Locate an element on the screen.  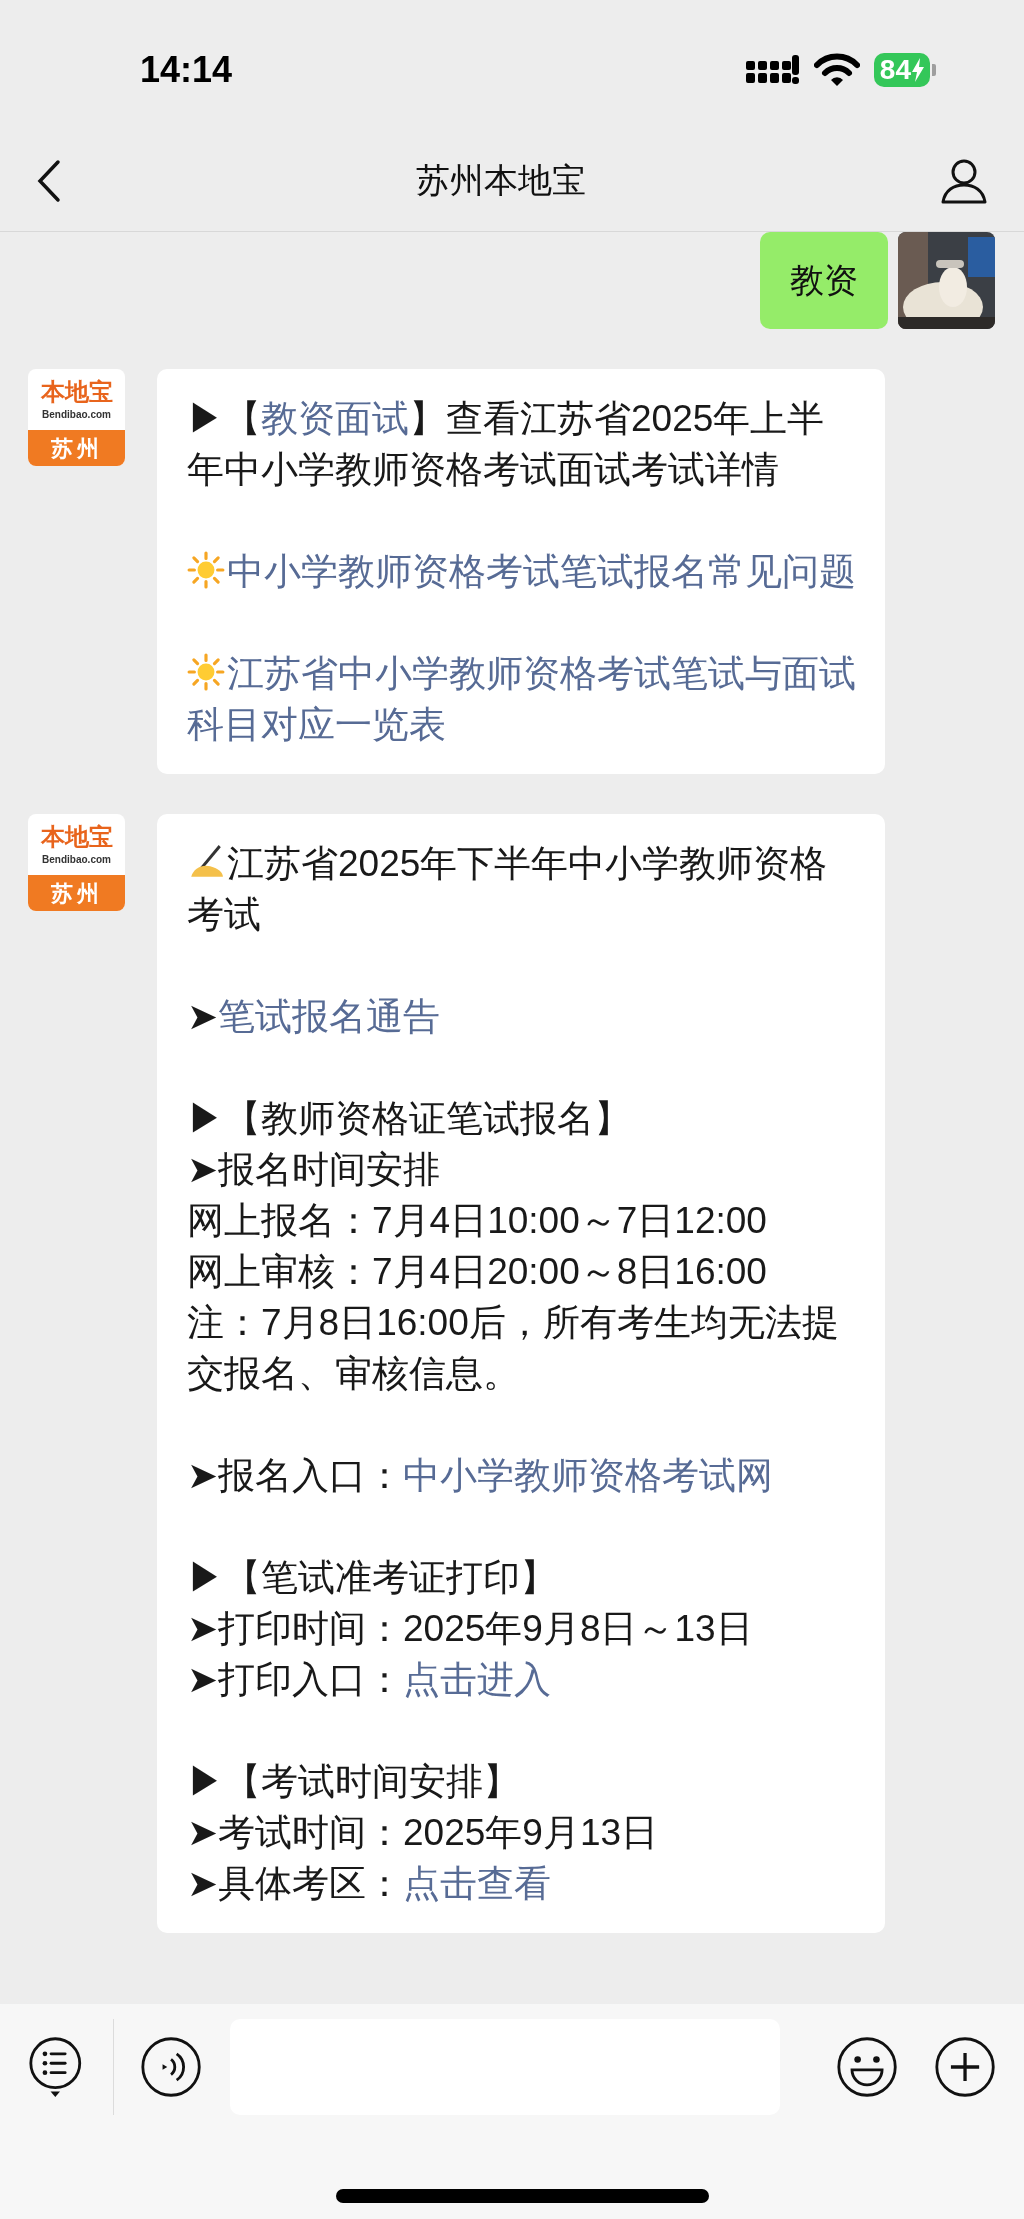
plus-icon is located at coordinates (964, 2067).